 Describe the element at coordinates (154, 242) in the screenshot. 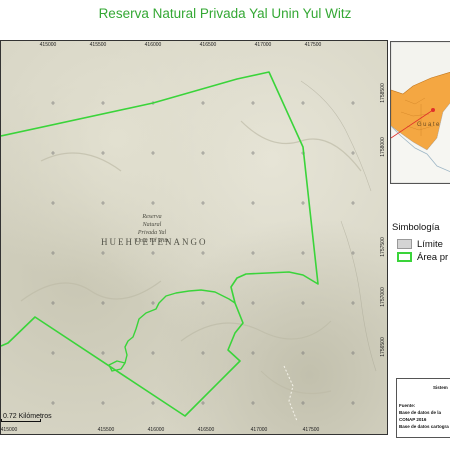

I see `department-label: HUEHUETENANGO` at that location.